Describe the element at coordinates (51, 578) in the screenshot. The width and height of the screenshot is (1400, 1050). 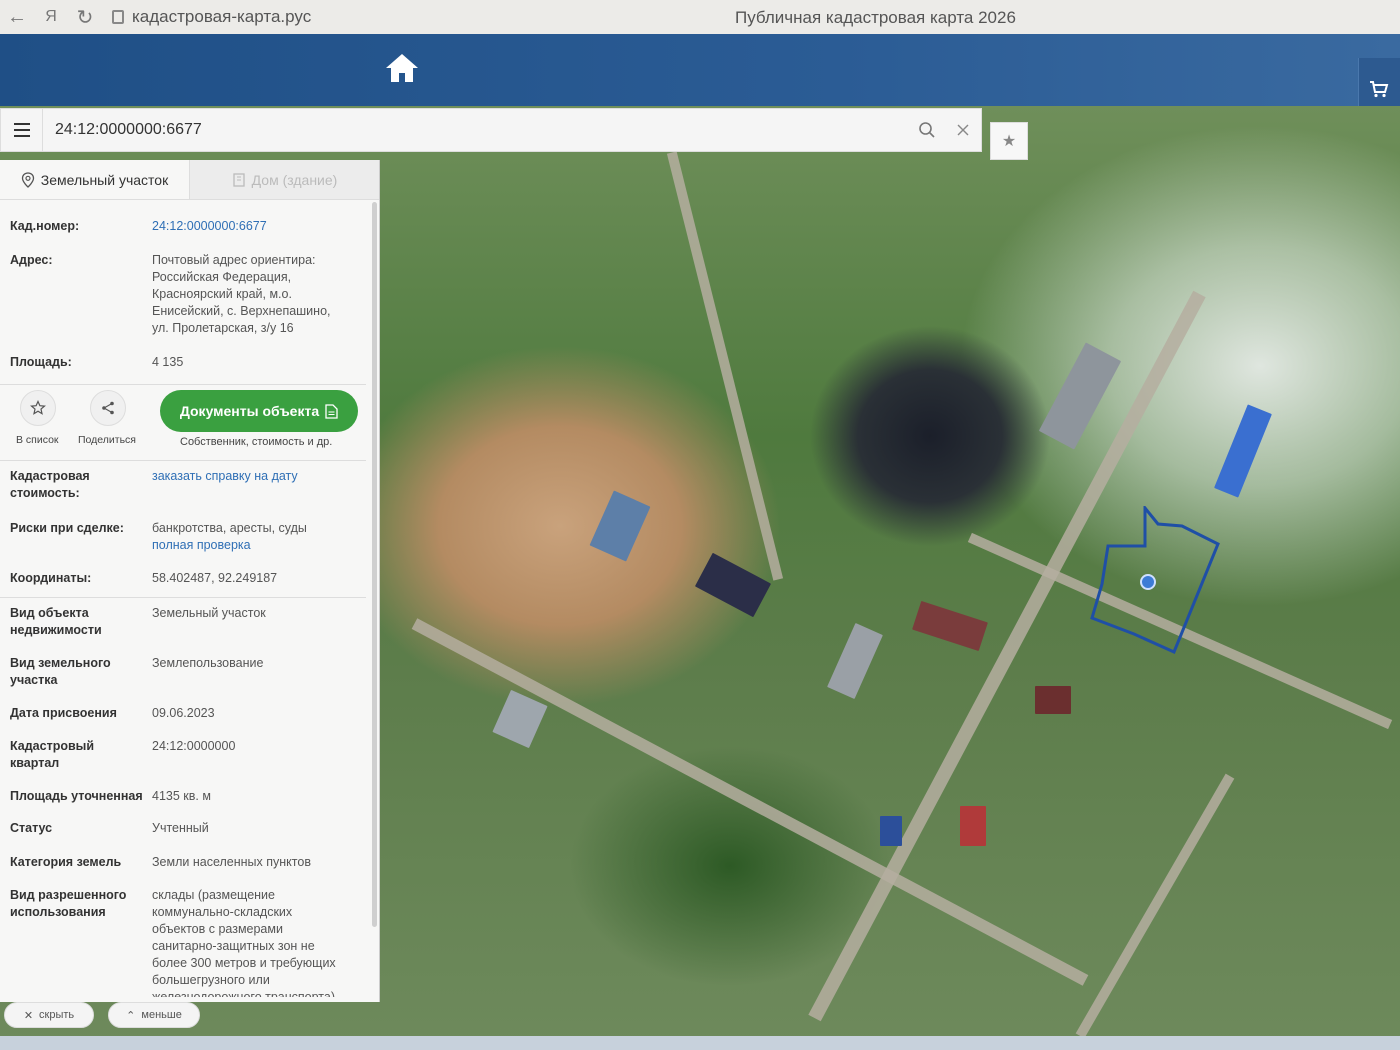
I see `coordinates-label: Координаты:` at that location.